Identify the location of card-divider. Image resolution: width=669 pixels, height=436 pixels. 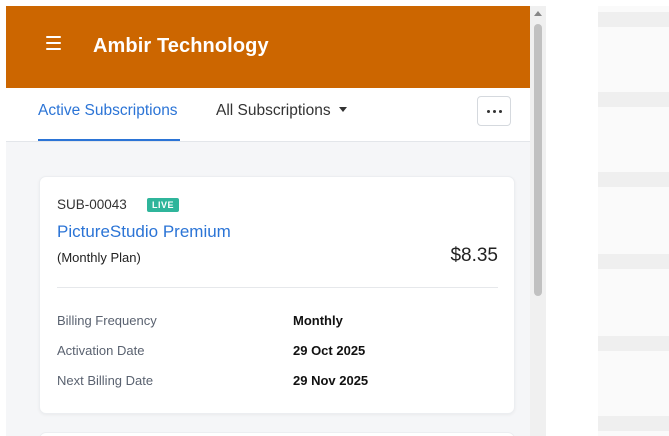
(277, 287).